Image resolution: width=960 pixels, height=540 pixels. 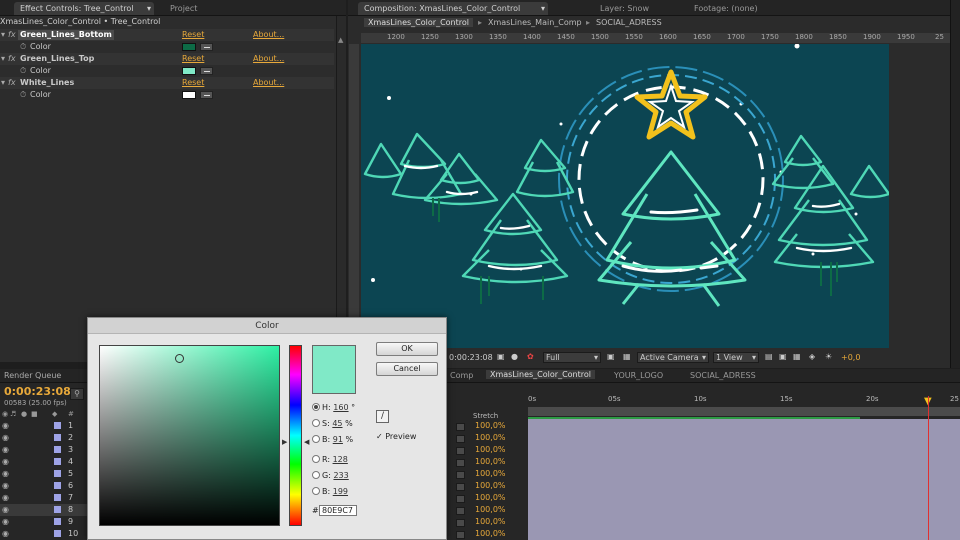 What do you see at coordinates (316, 459) in the screenshot?
I see `radio-r` at bounding box center [316, 459].